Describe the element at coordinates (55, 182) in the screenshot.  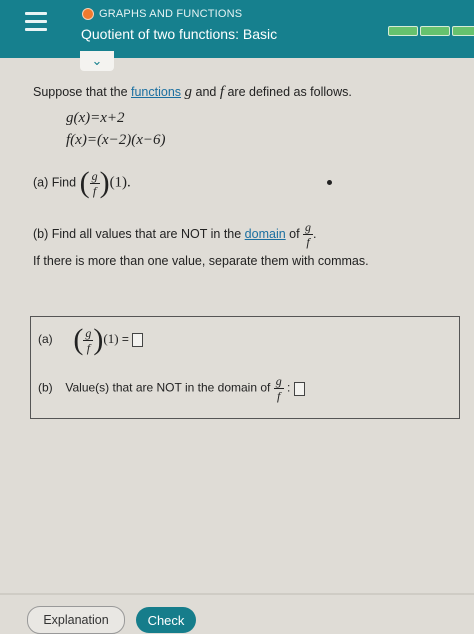
I see `part-a-label: (a) Find` at that location.